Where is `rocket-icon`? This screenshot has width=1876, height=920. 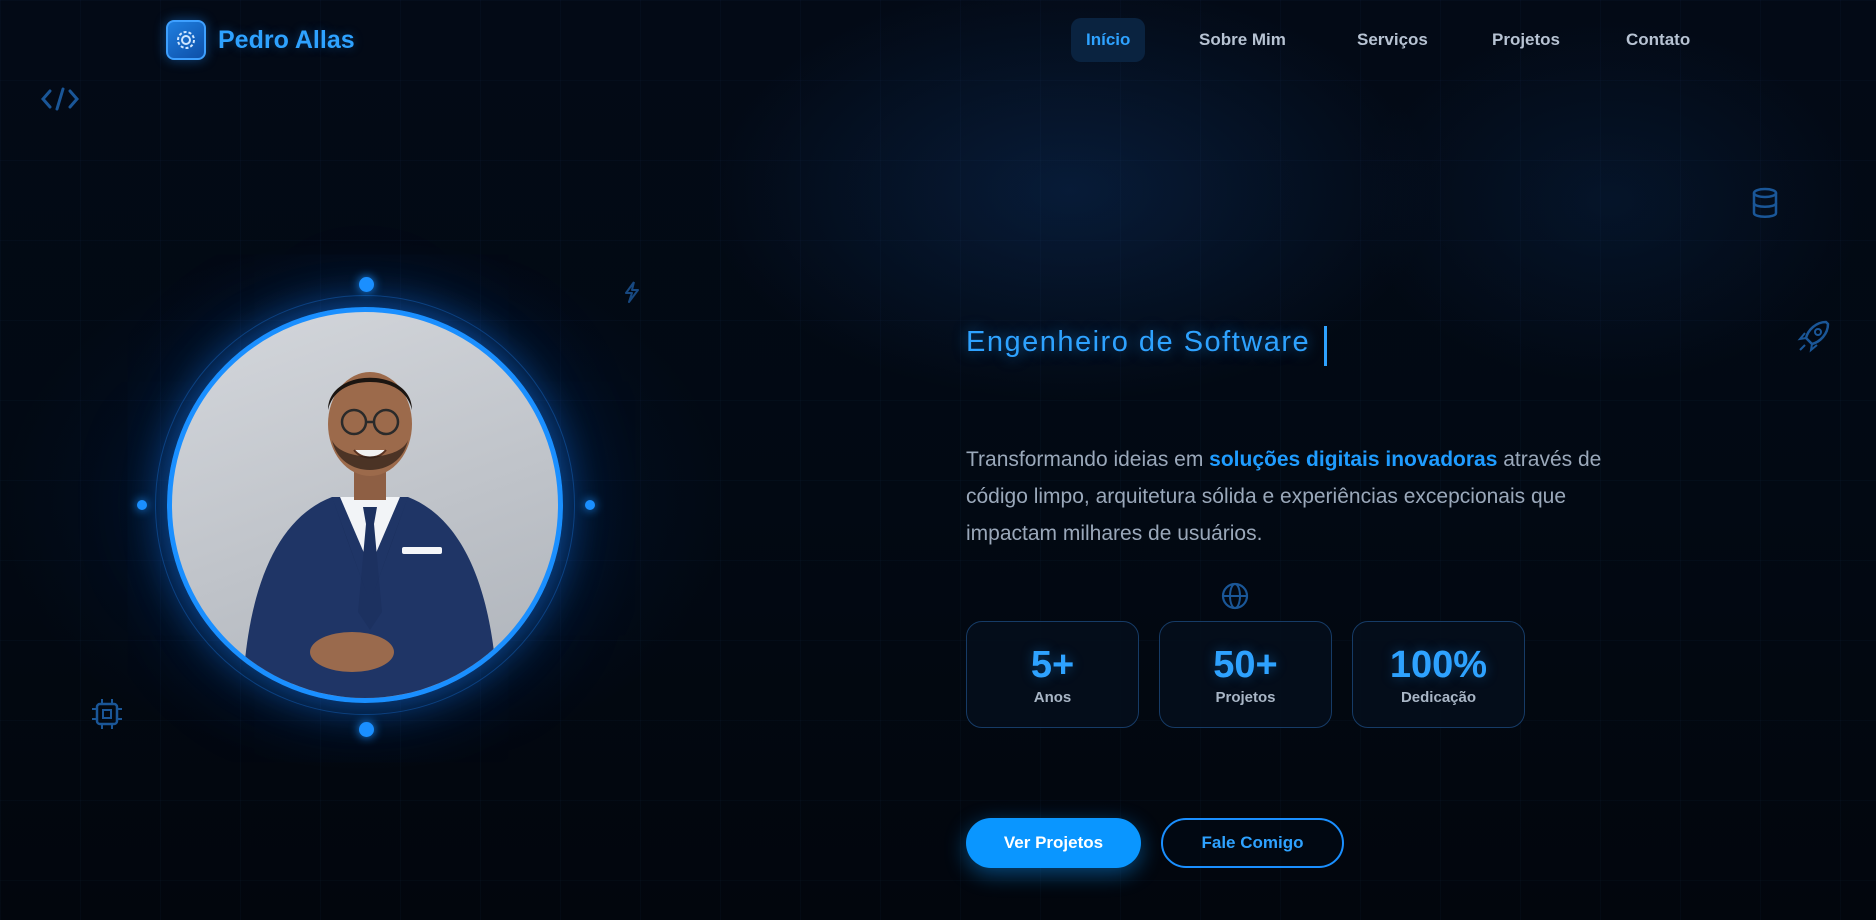
rocket-icon is located at coordinates (1813, 336).